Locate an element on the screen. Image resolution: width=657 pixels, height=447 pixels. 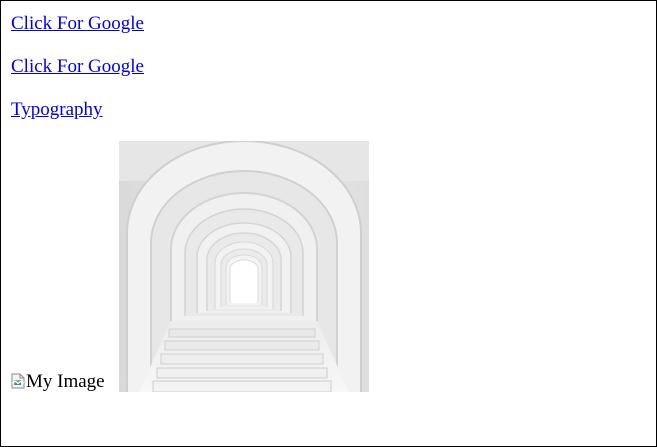
broken-image-icon is located at coordinates (18, 381).